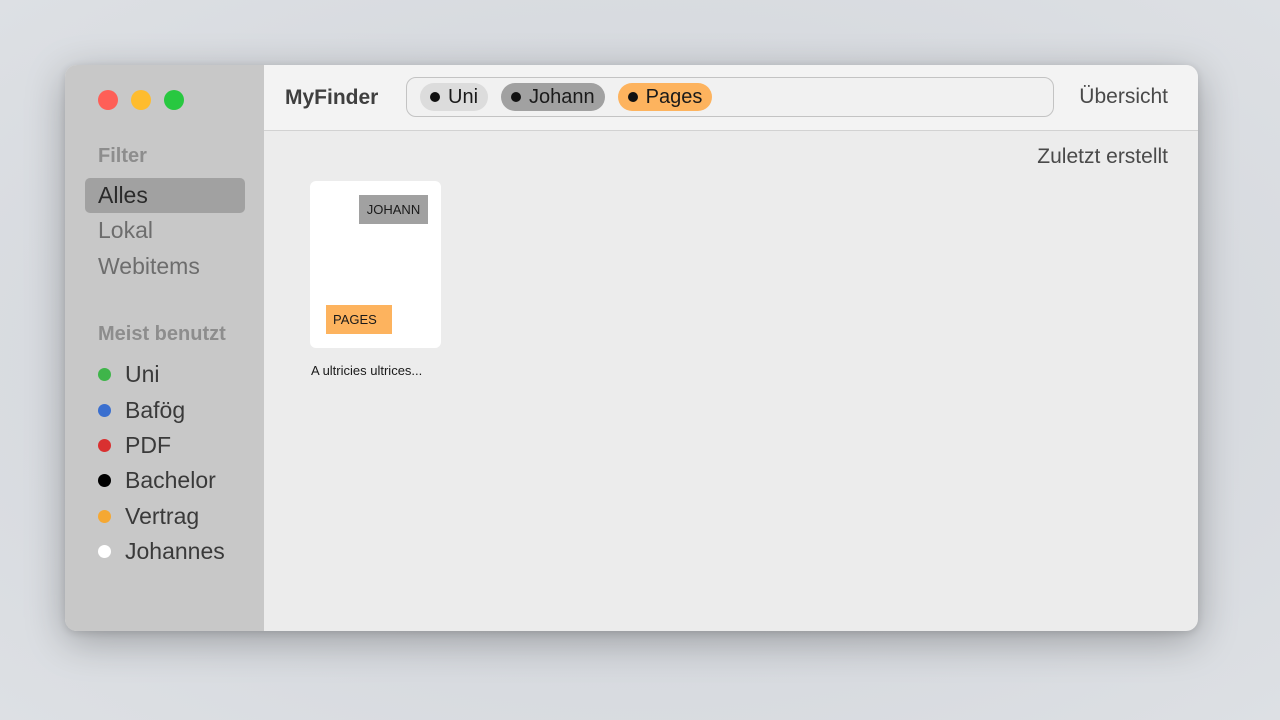 This screenshot has height=720, width=1280. Describe the element at coordinates (155, 409) in the screenshot. I see `tag-label: Bafög` at that location.